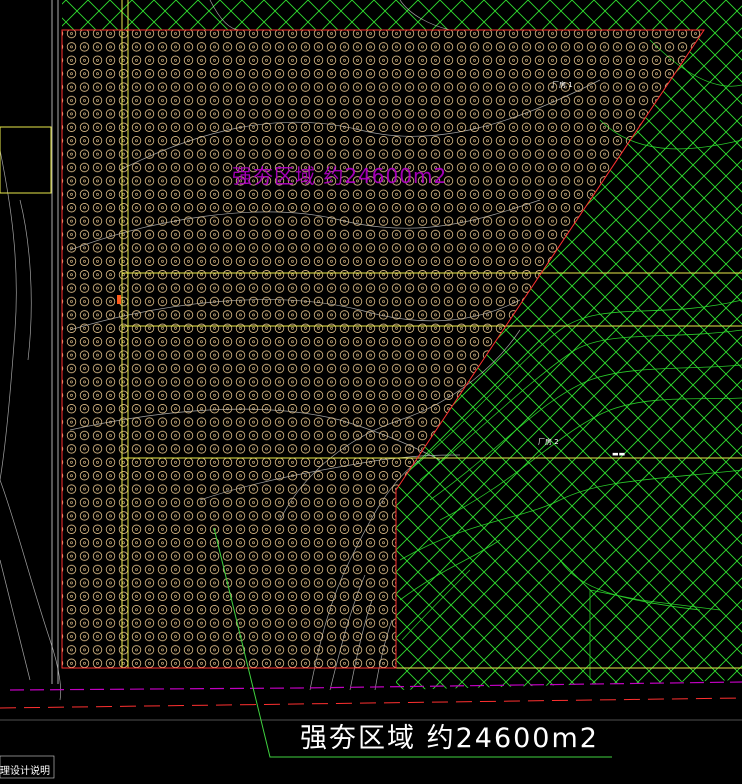 The height and width of the screenshot is (784, 742). I want to click on building-note-2: 厂房 2, so click(548, 442).